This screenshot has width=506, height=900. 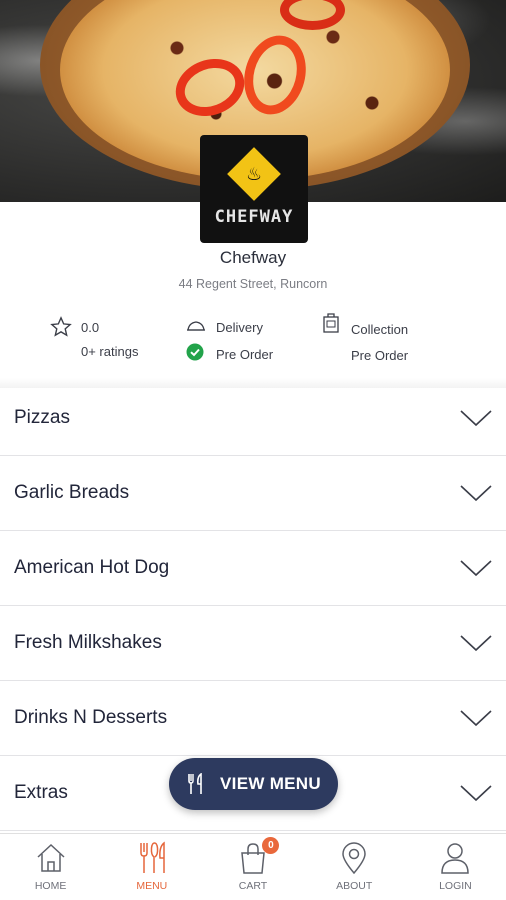 What do you see at coordinates (91, 717) in the screenshot?
I see `category-label: Drinks N Desserts` at bounding box center [91, 717].